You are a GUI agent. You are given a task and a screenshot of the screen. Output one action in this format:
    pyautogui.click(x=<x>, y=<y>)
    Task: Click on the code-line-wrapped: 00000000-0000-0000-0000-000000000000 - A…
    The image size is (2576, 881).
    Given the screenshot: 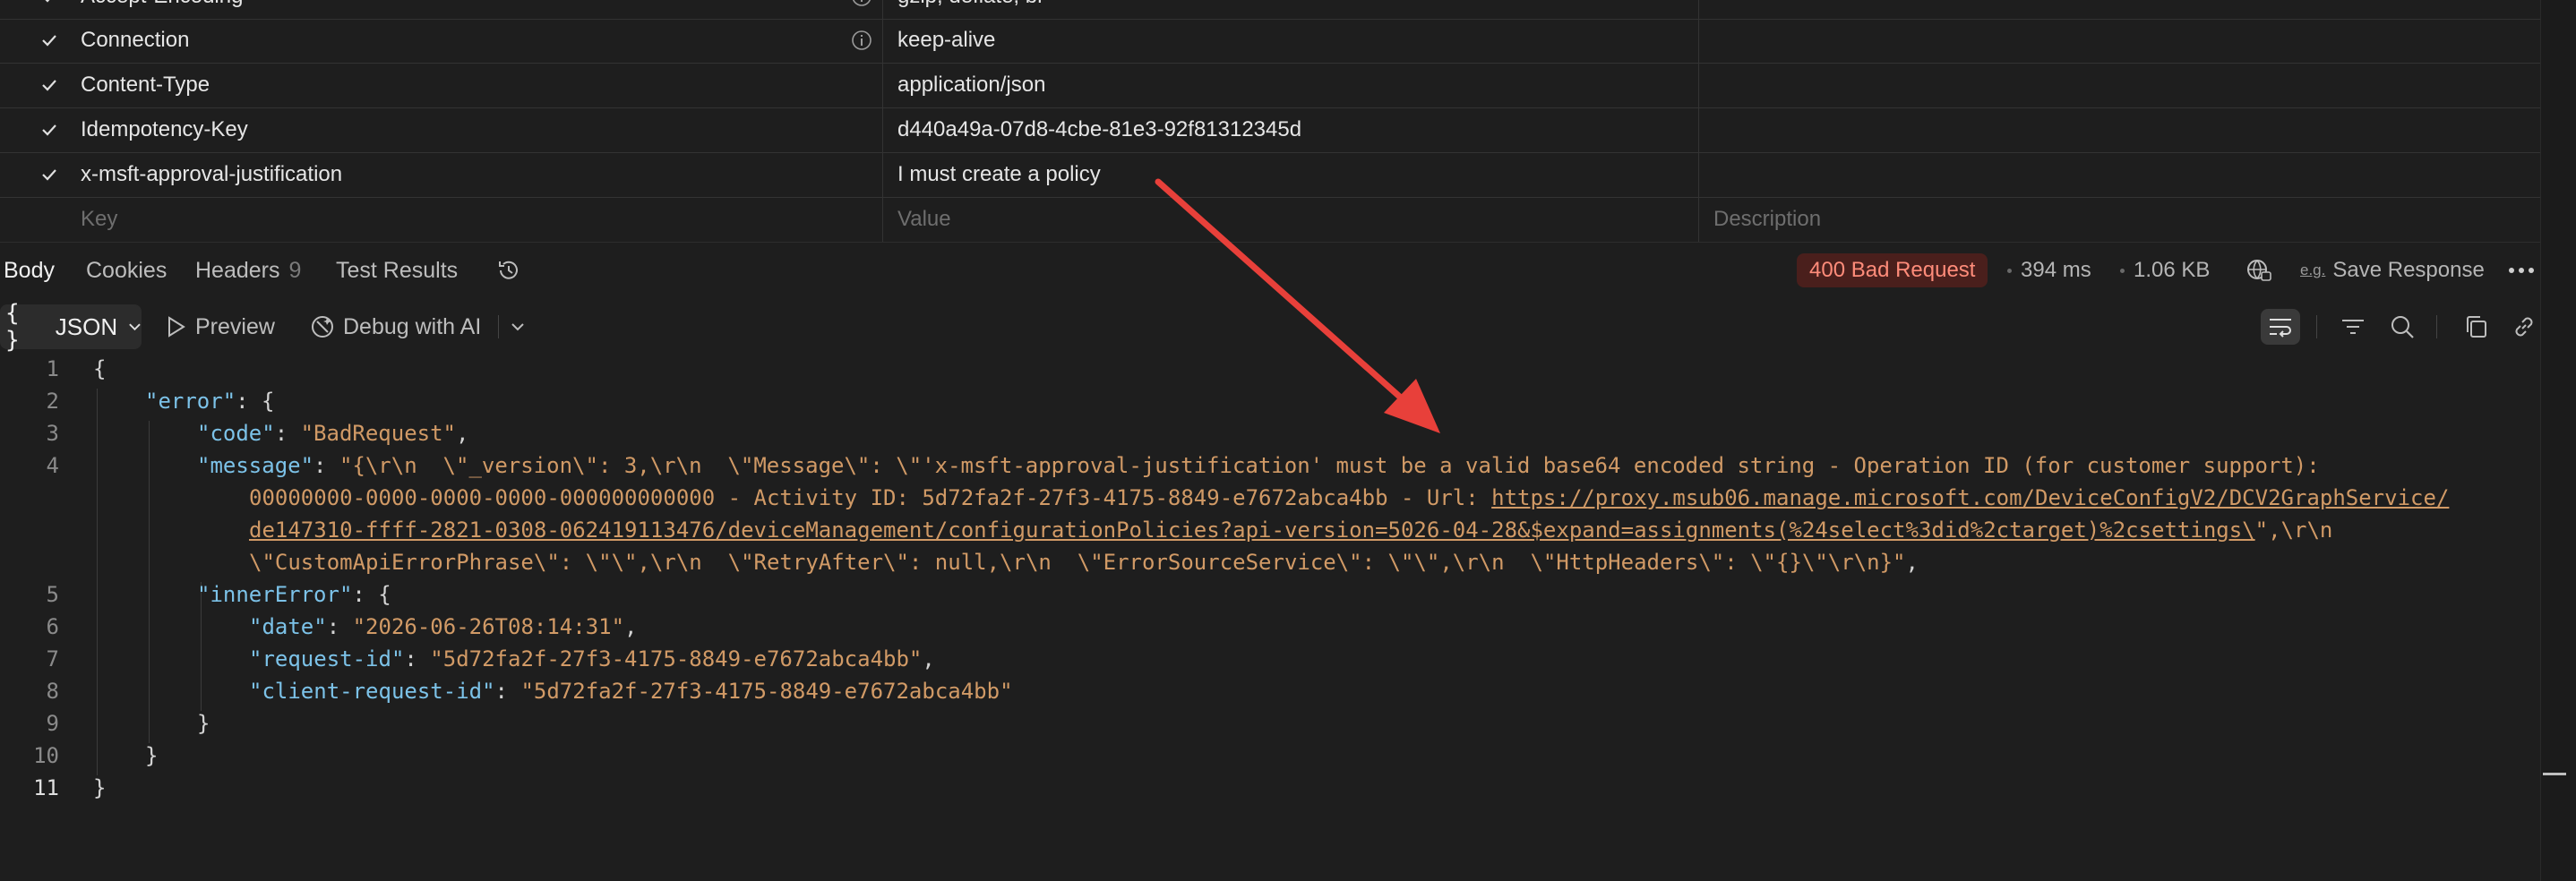 What is the action you would take?
    pyautogui.click(x=1349, y=498)
    